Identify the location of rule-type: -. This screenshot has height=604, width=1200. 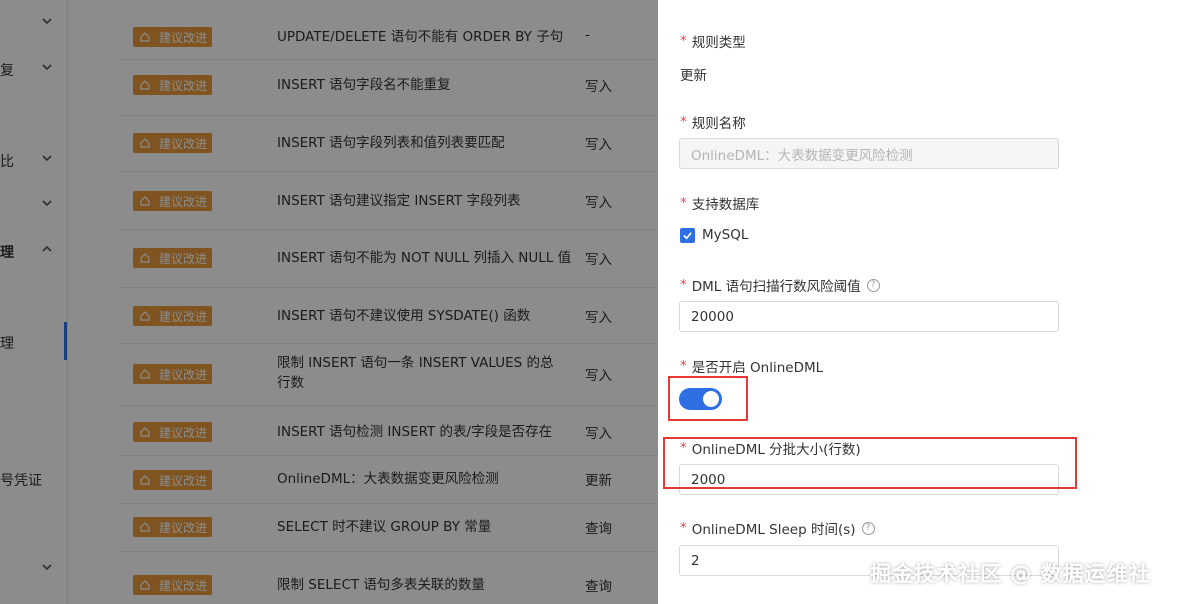
(587, 35).